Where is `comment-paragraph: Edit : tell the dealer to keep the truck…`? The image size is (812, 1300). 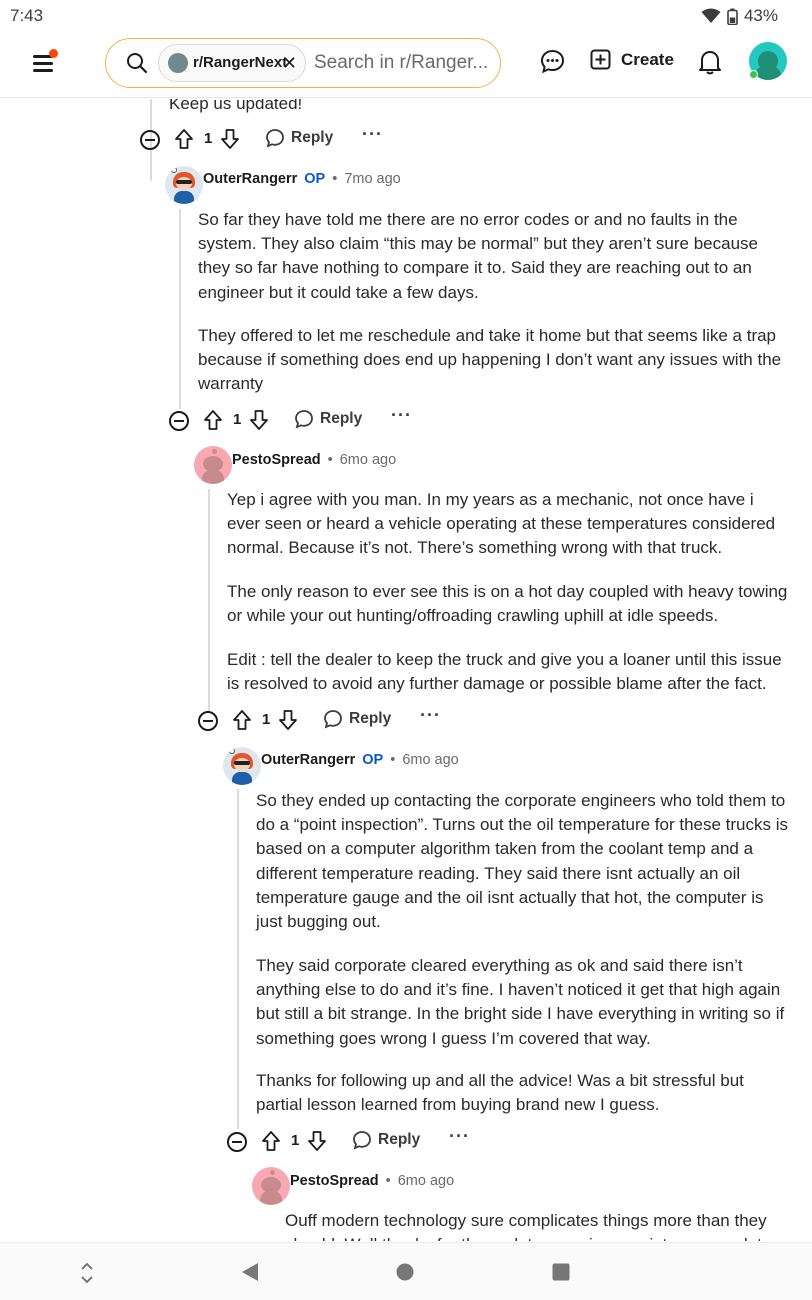
comment-paragraph: Edit : tell the dealer to keep the truck… is located at coordinates (504, 672).